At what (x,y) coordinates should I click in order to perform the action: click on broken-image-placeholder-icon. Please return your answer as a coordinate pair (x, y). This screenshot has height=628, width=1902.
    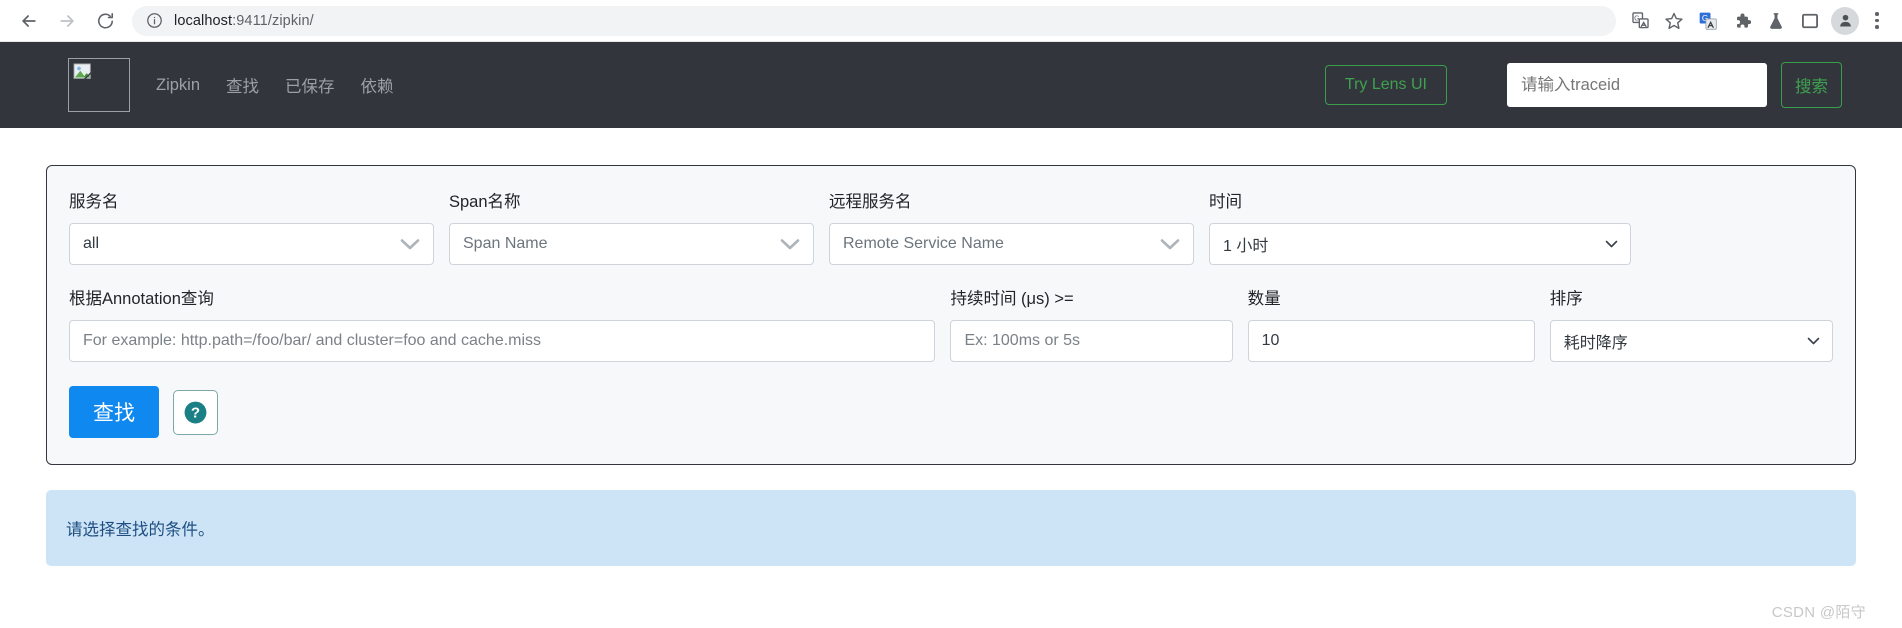
    Looking at the image, I should click on (83, 72).